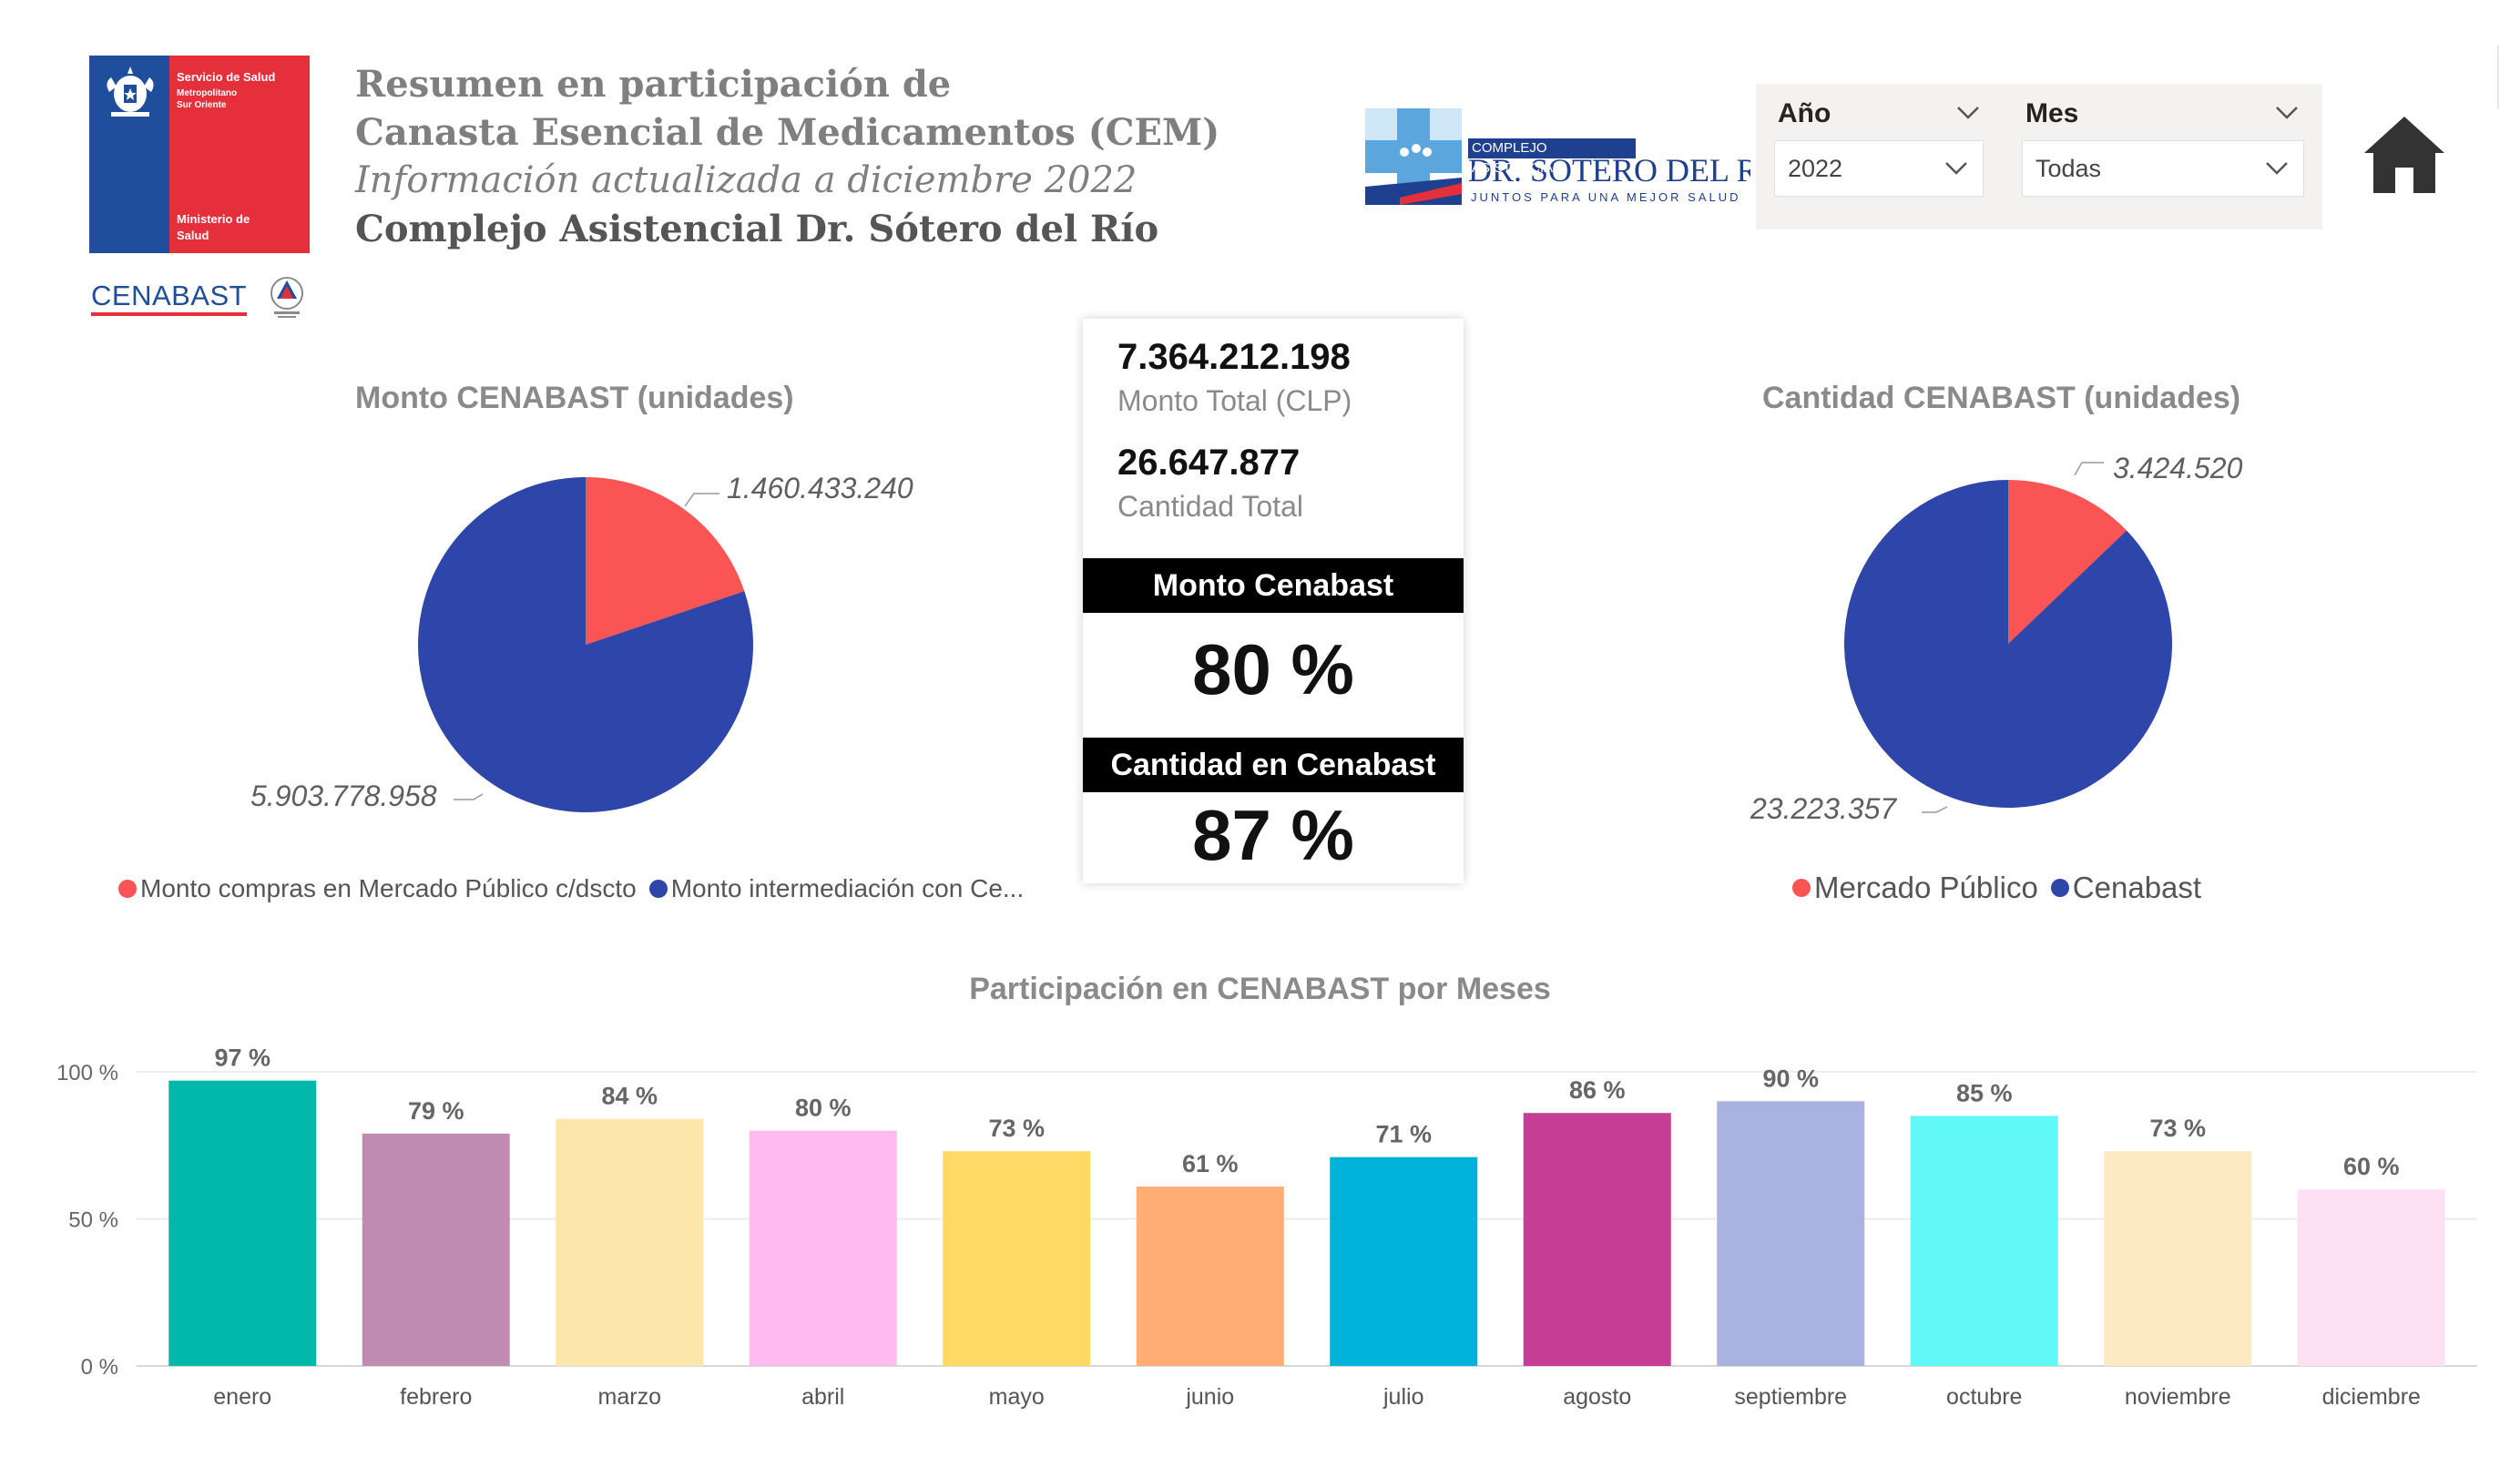 Image resolution: width=2520 pixels, height=1457 pixels. Describe the element at coordinates (1209, 1397) in the screenshot. I see `x-tick-label: junio` at that location.